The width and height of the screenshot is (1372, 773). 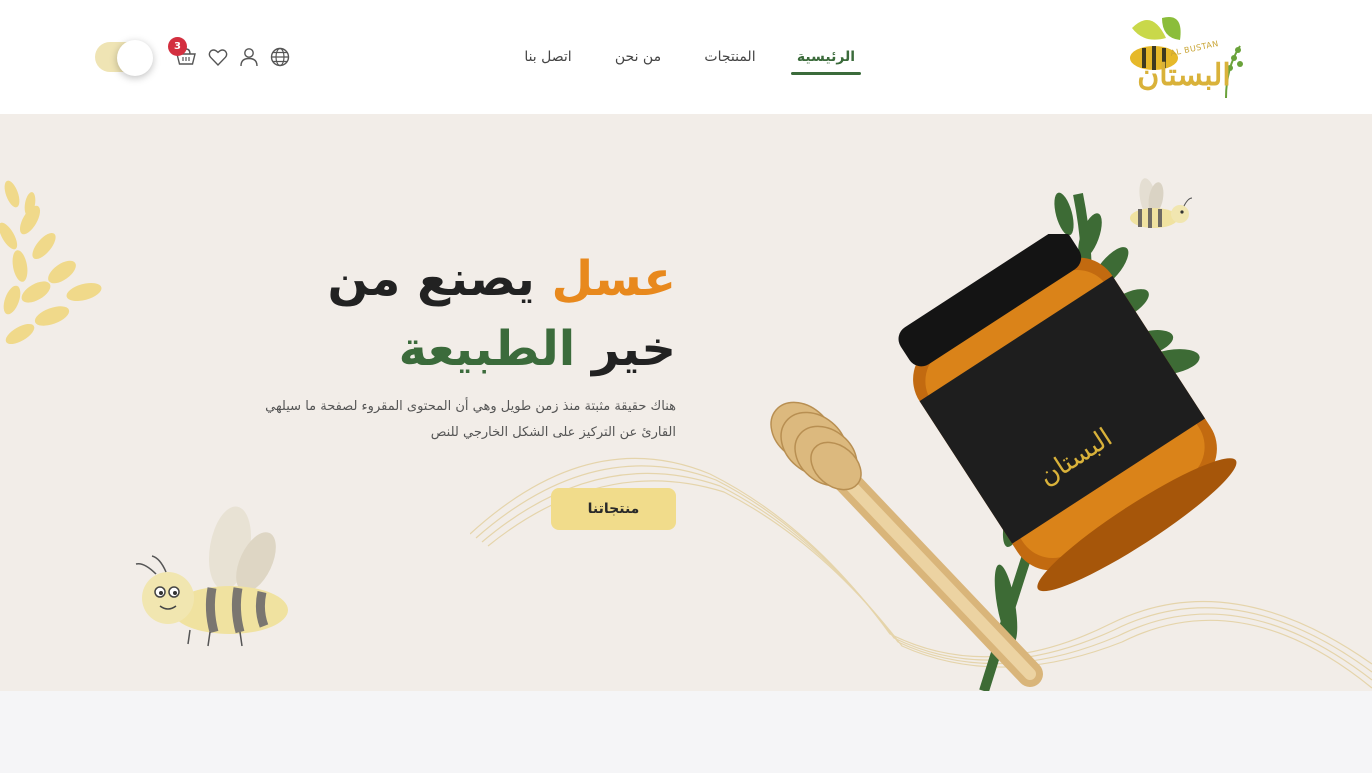 What do you see at coordinates (280, 57) in the screenshot?
I see `globe-icon` at bounding box center [280, 57].